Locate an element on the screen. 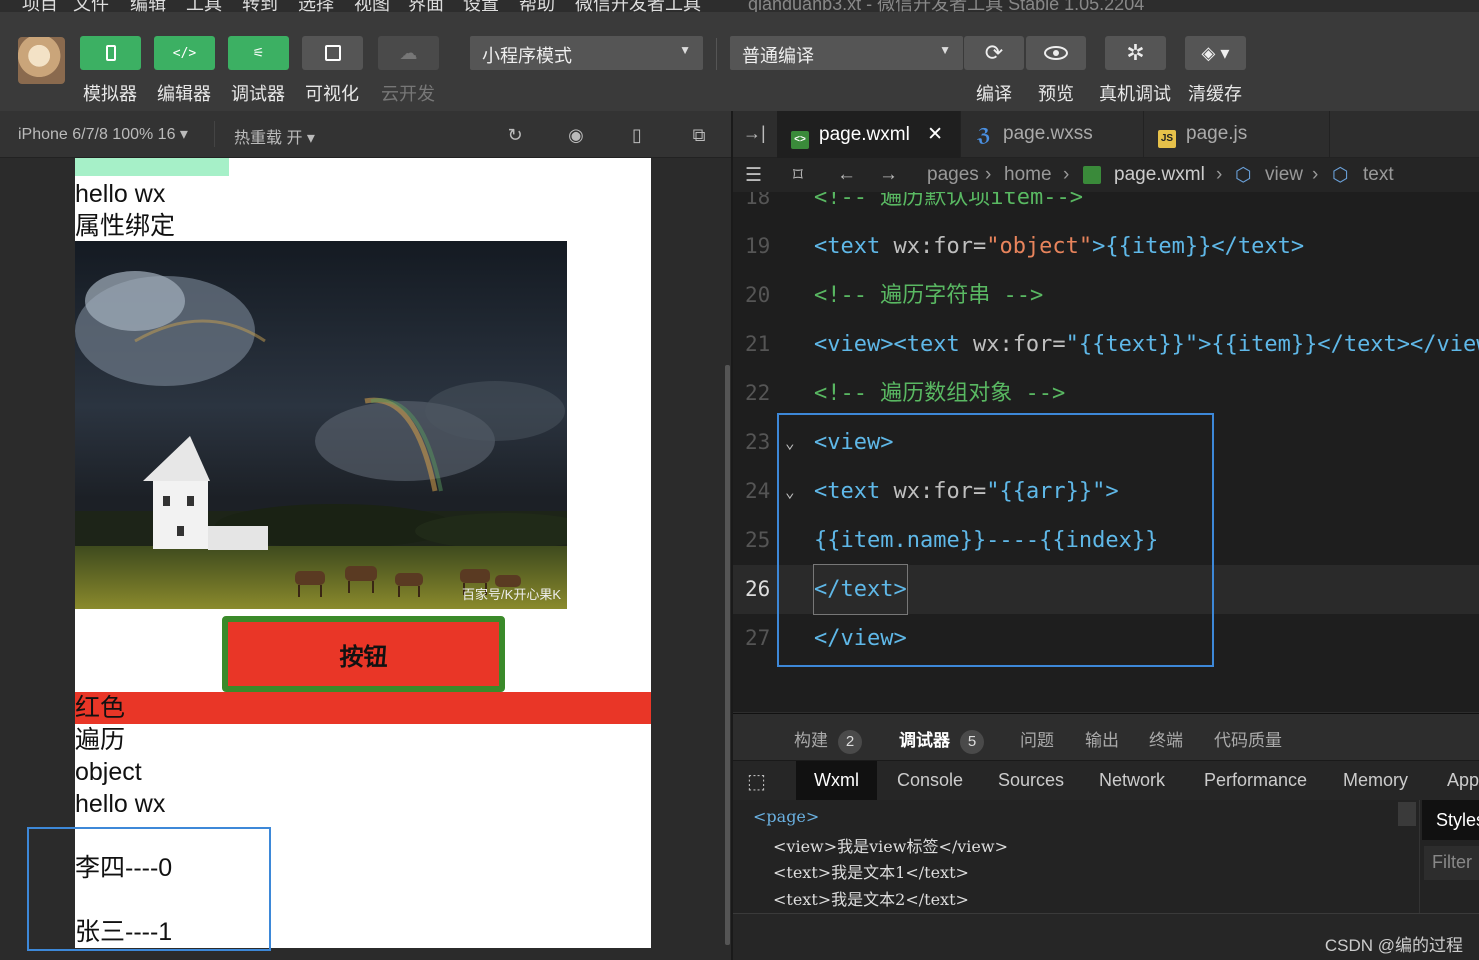 This screenshot has width=1479, height=960. header-divider is located at coordinates (214, 134).